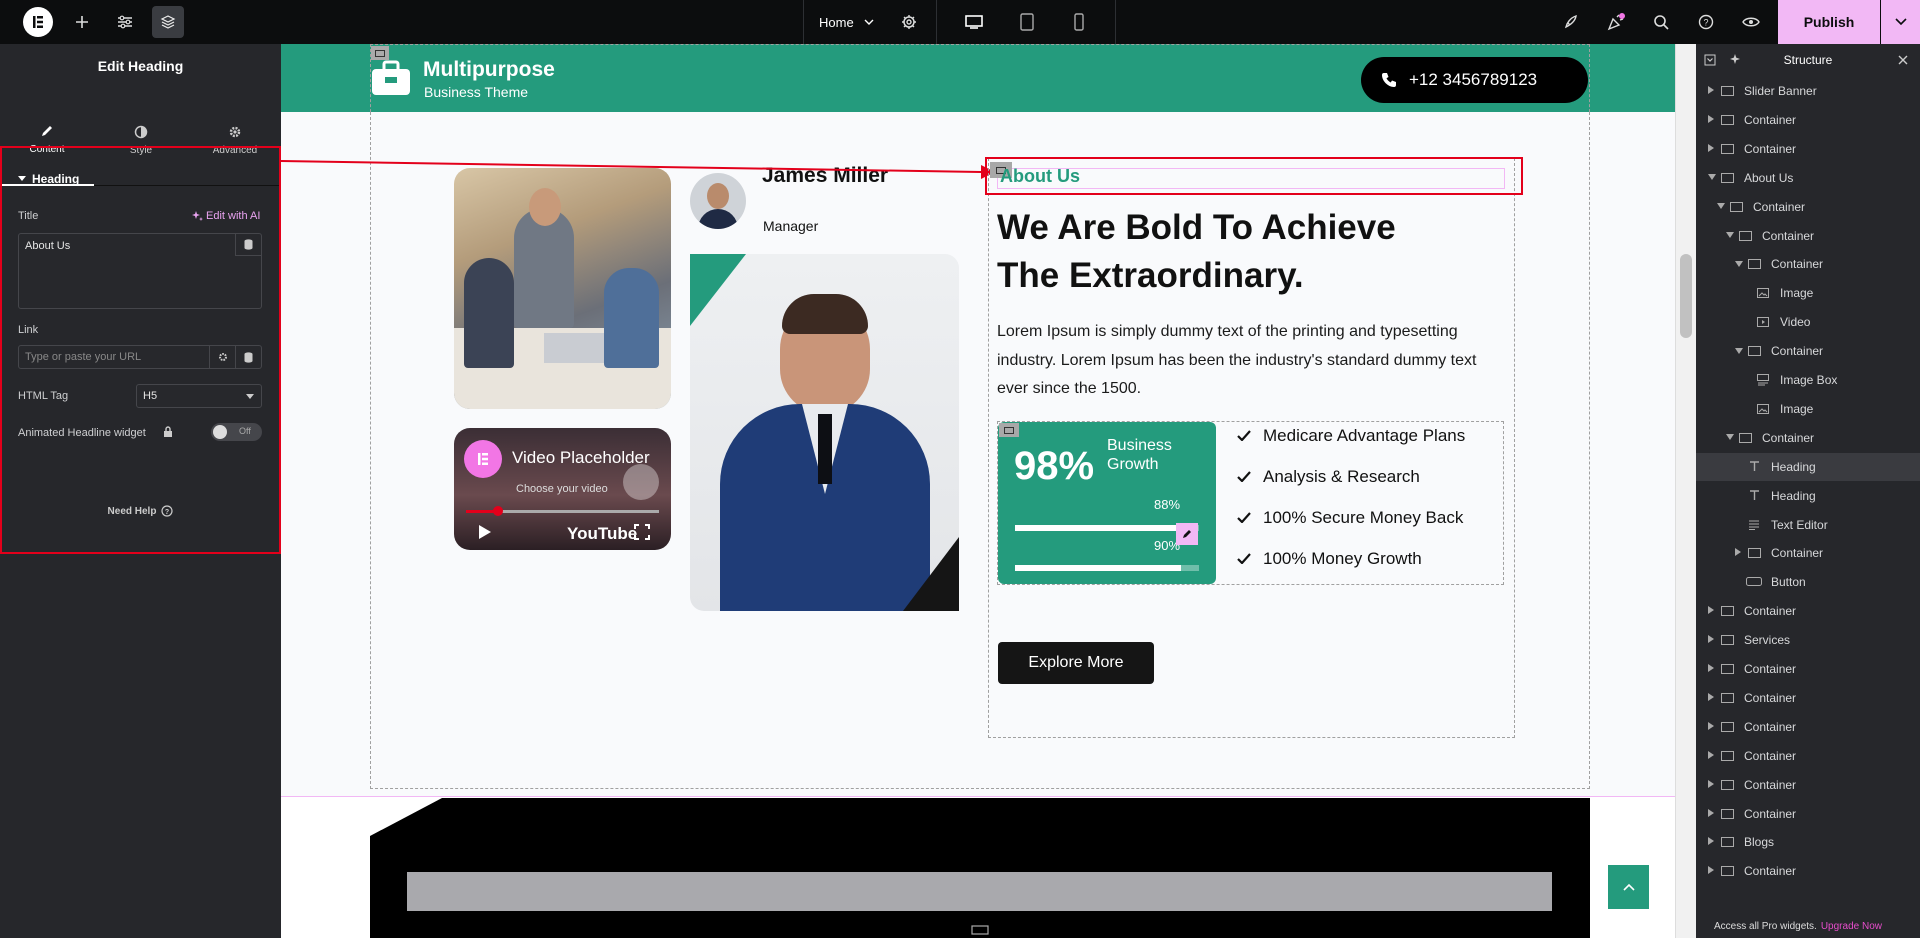 This screenshot has width=1920, height=938. I want to click on structure-item: Text Editor, so click(1808, 525).